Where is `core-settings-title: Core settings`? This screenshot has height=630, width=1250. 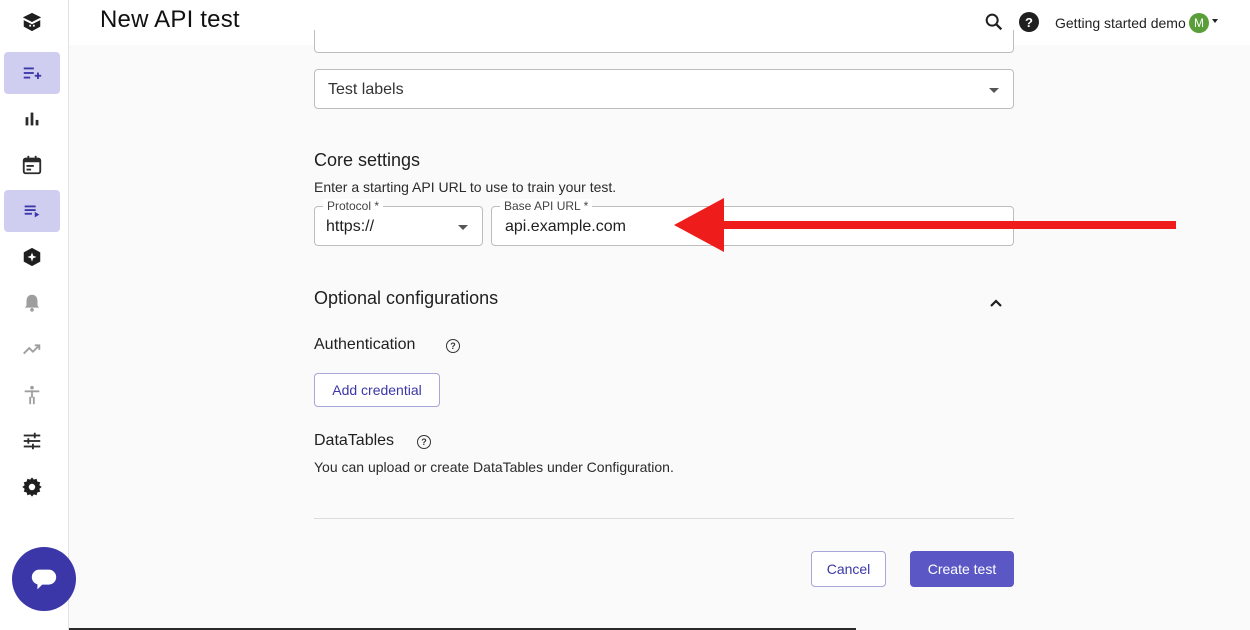 core-settings-title: Core settings is located at coordinates (367, 160).